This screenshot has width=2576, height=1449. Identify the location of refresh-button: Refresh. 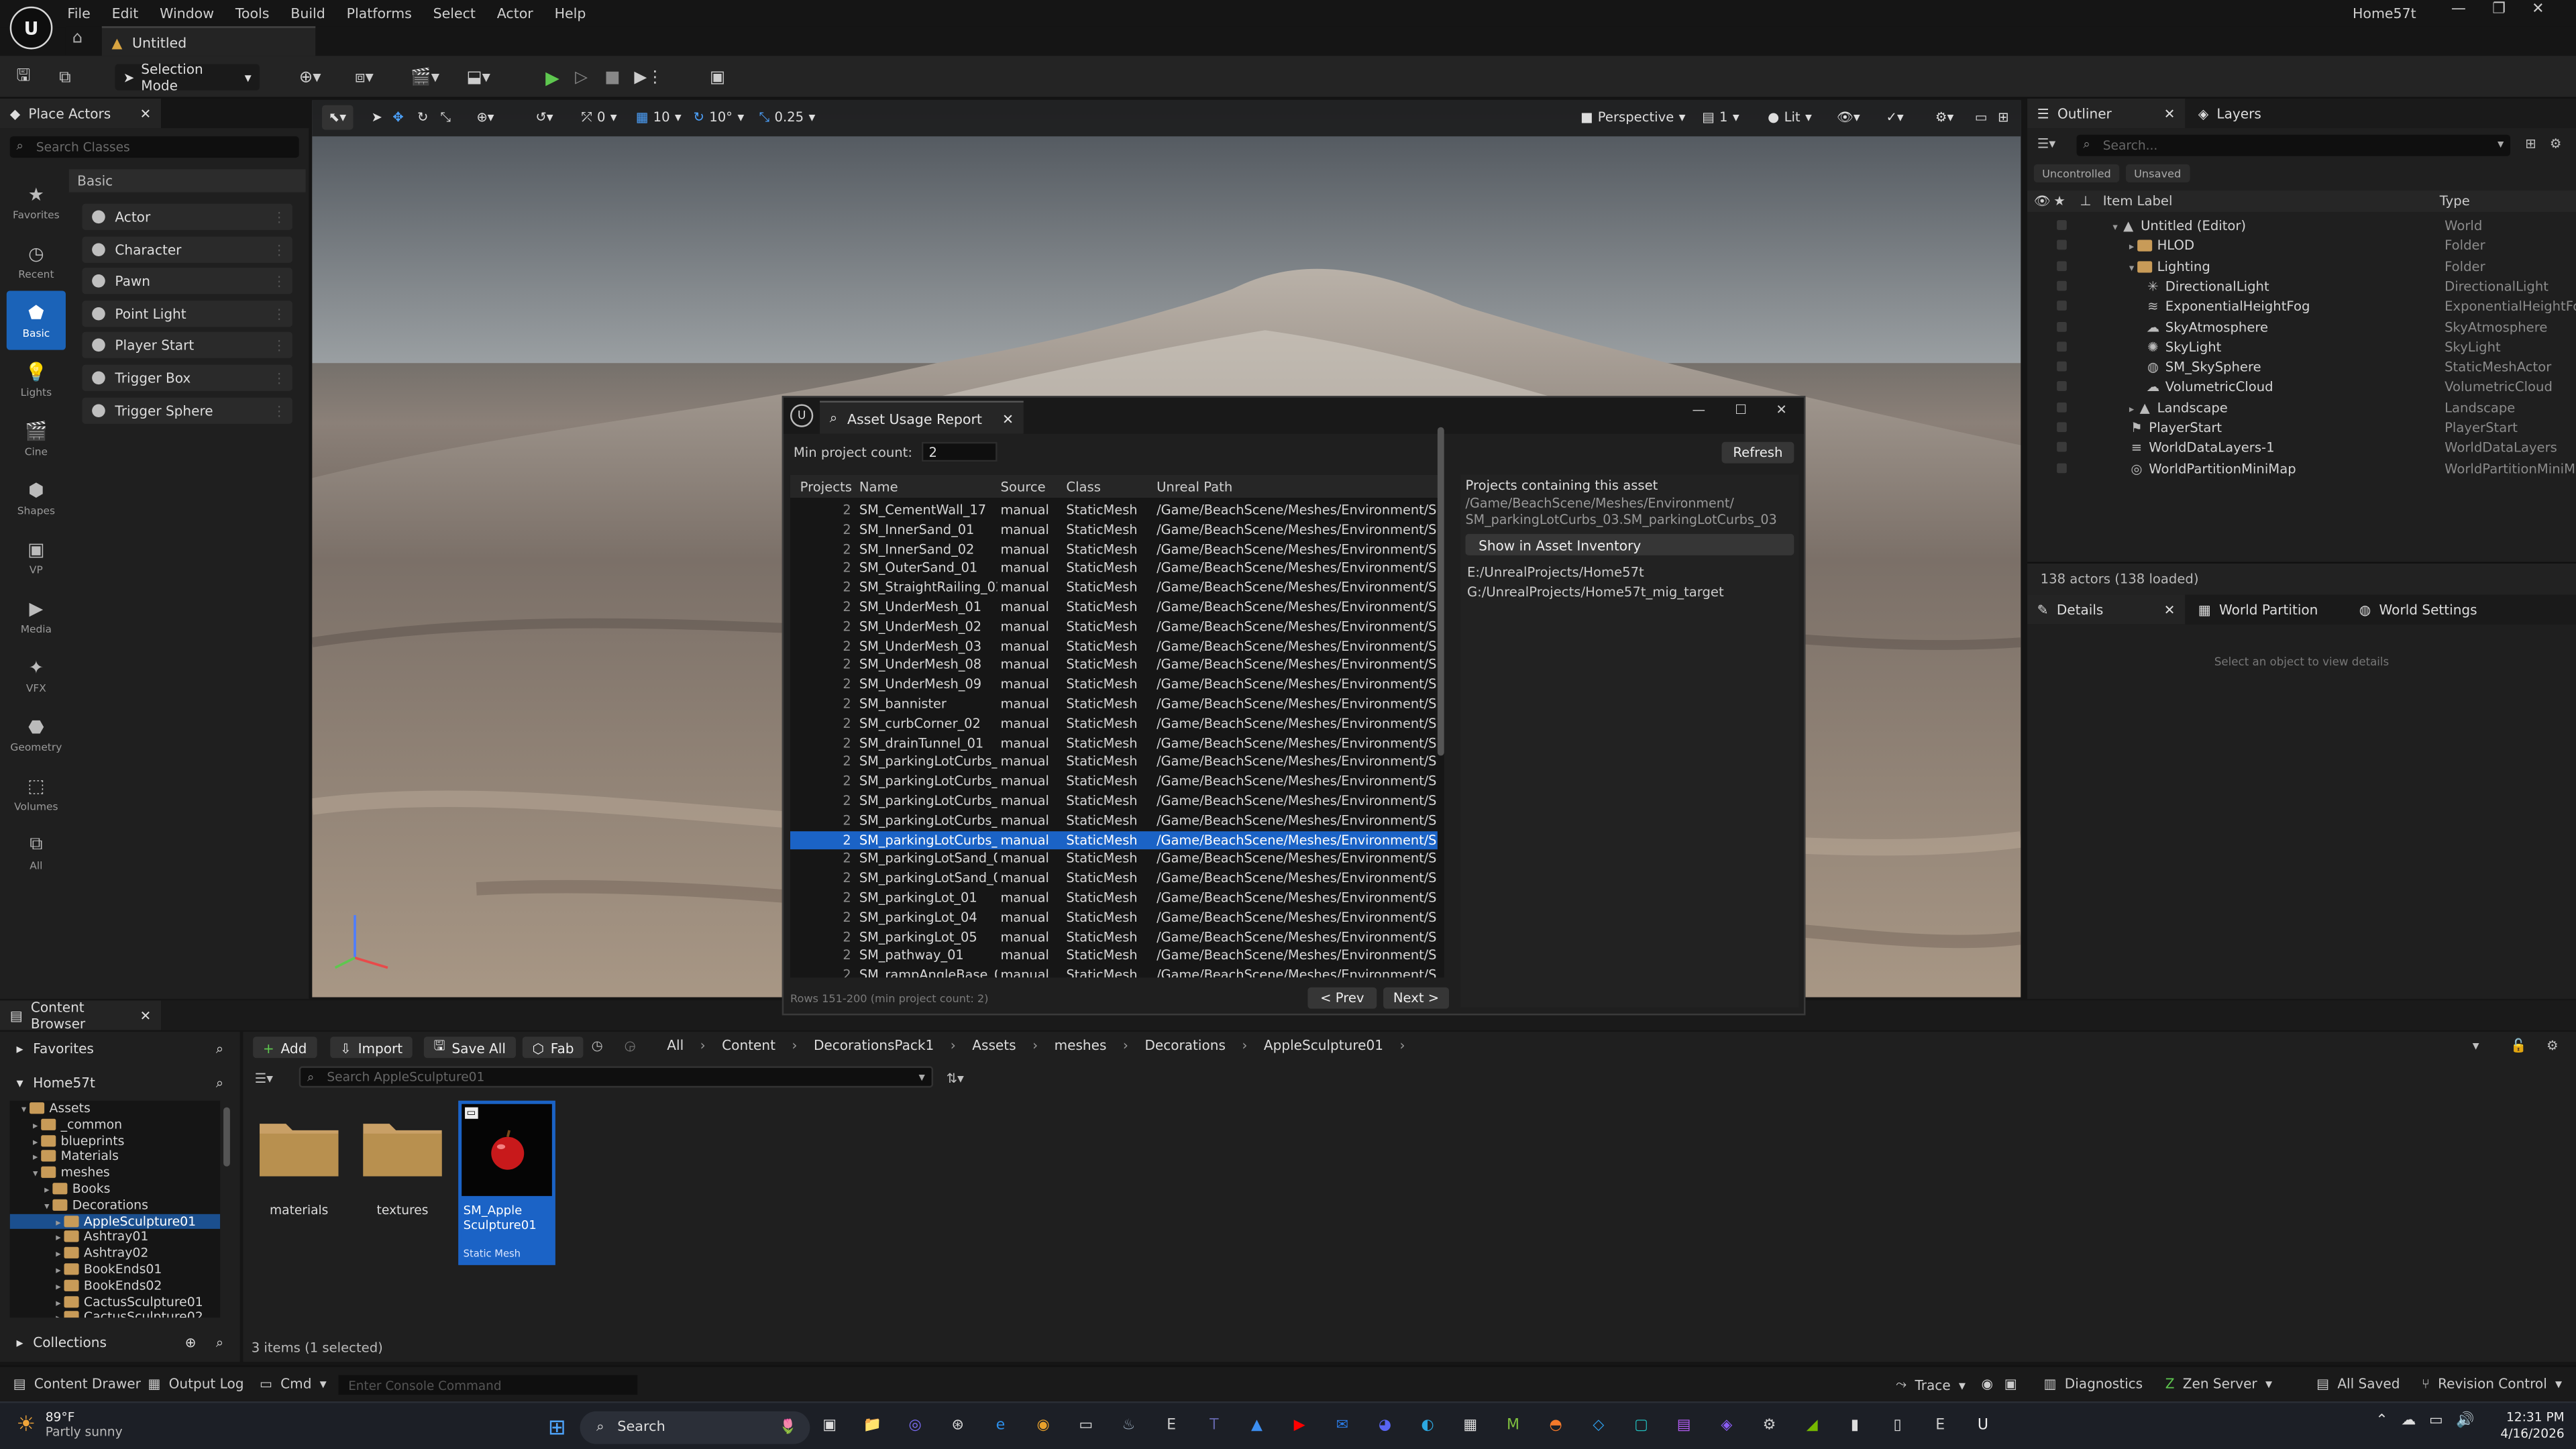
(1757, 452).